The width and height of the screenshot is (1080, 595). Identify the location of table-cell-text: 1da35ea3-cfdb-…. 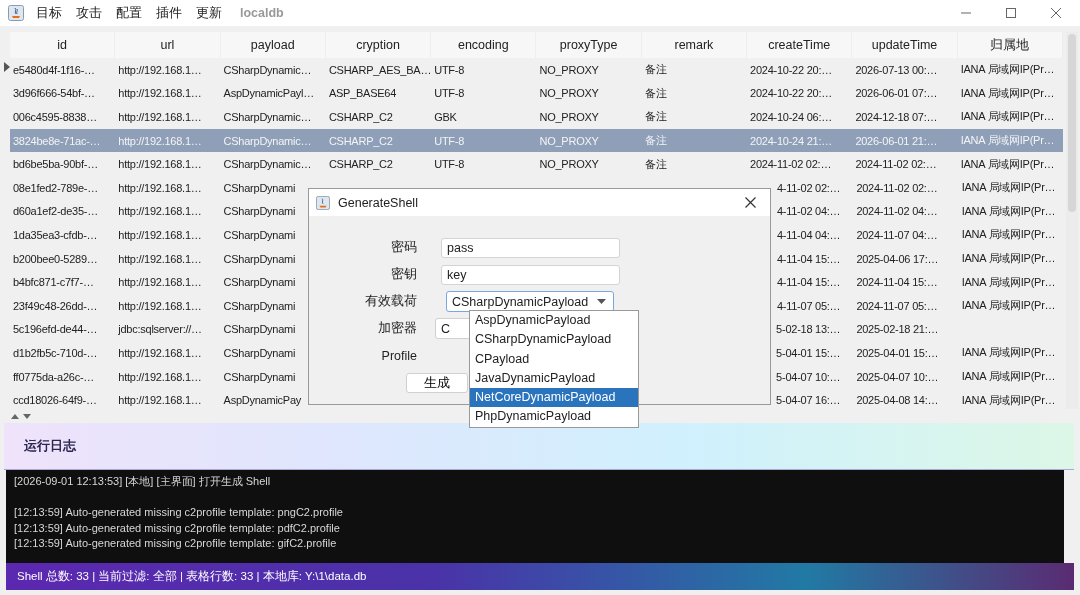
(55, 234).